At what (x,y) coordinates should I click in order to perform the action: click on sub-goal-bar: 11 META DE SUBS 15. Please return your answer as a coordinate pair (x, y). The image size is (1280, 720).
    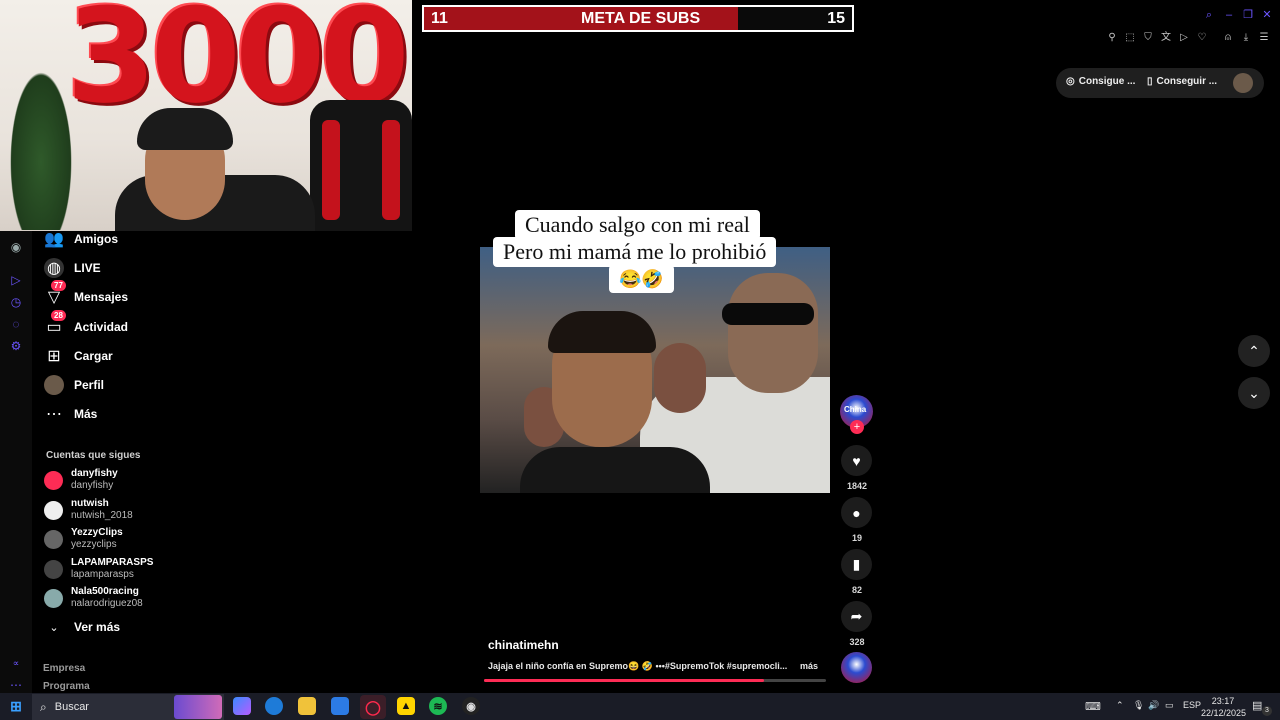
    Looking at the image, I should click on (638, 18).